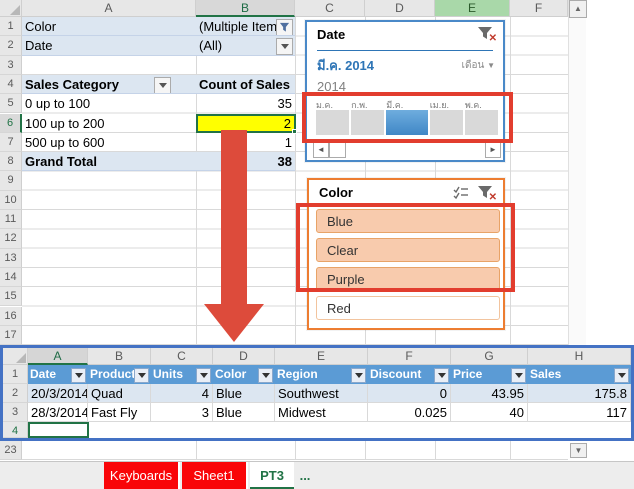  What do you see at coordinates (407, 150) in the screenshot?
I see `timeline-scrollbar: ◄ ►` at bounding box center [407, 150].